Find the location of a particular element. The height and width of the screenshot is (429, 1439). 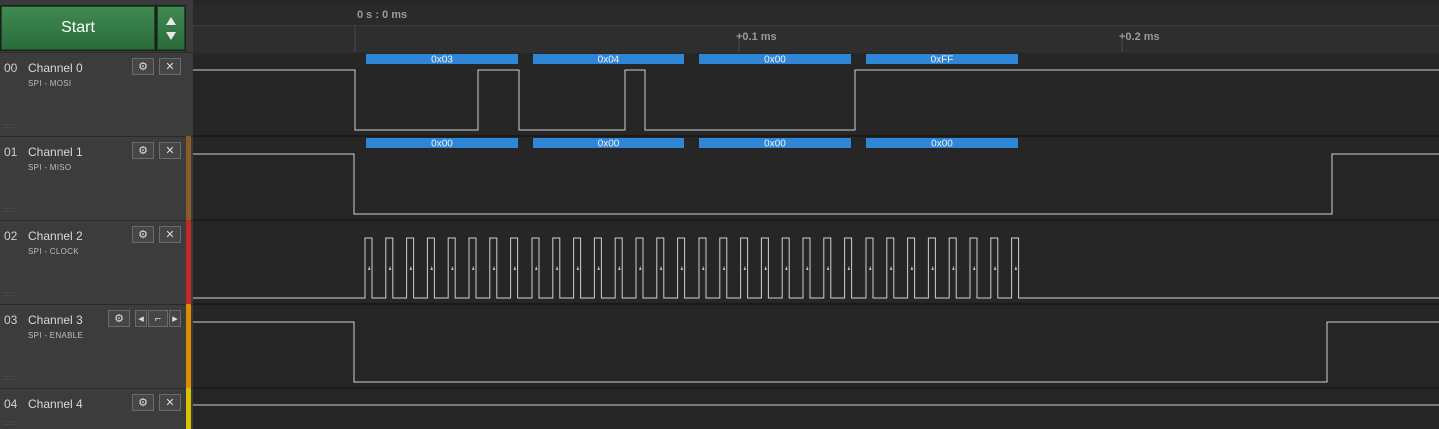

channel-index: 02 is located at coordinates (11, 236).